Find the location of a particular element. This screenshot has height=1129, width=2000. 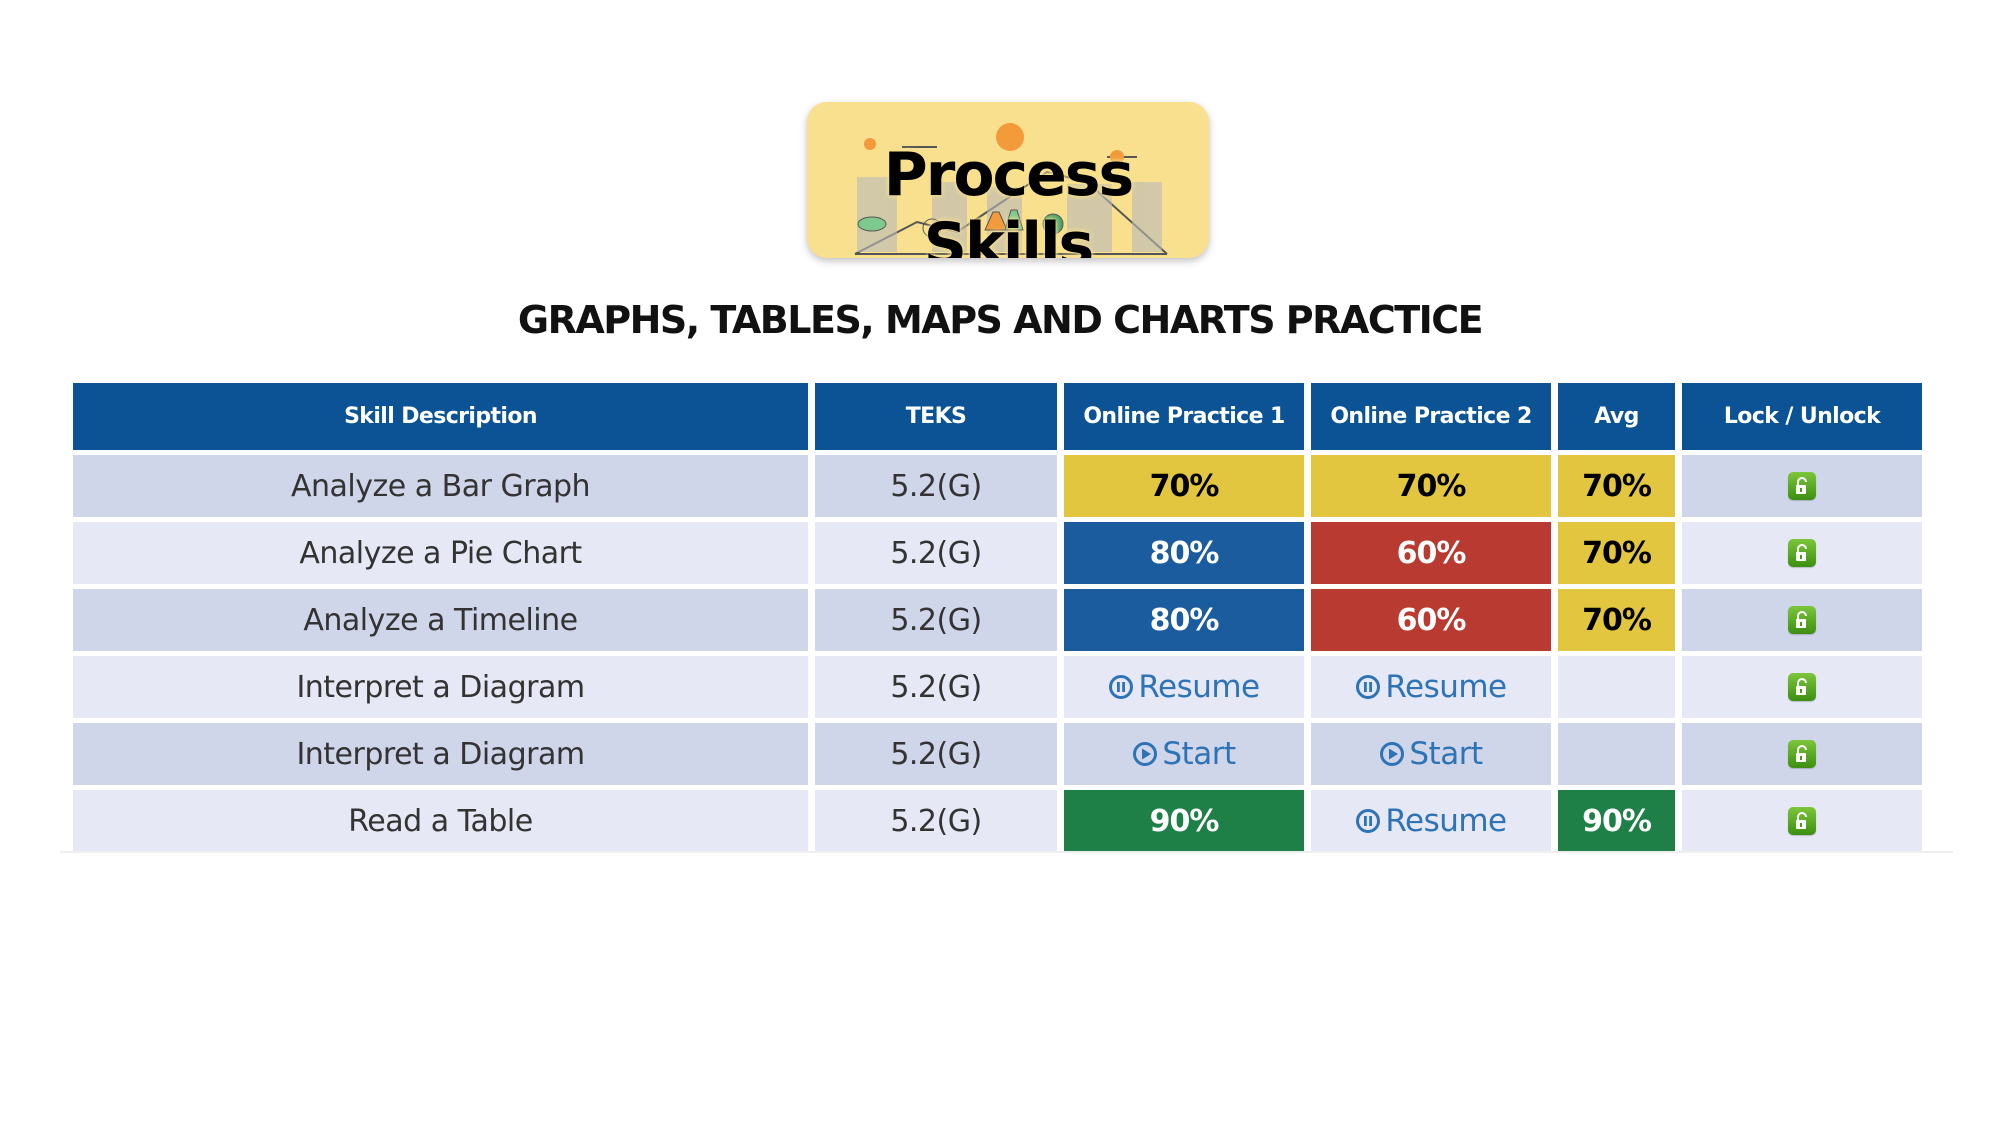

skill-description-cell: Analyze a Timeline is located at coordinates (440, 620).